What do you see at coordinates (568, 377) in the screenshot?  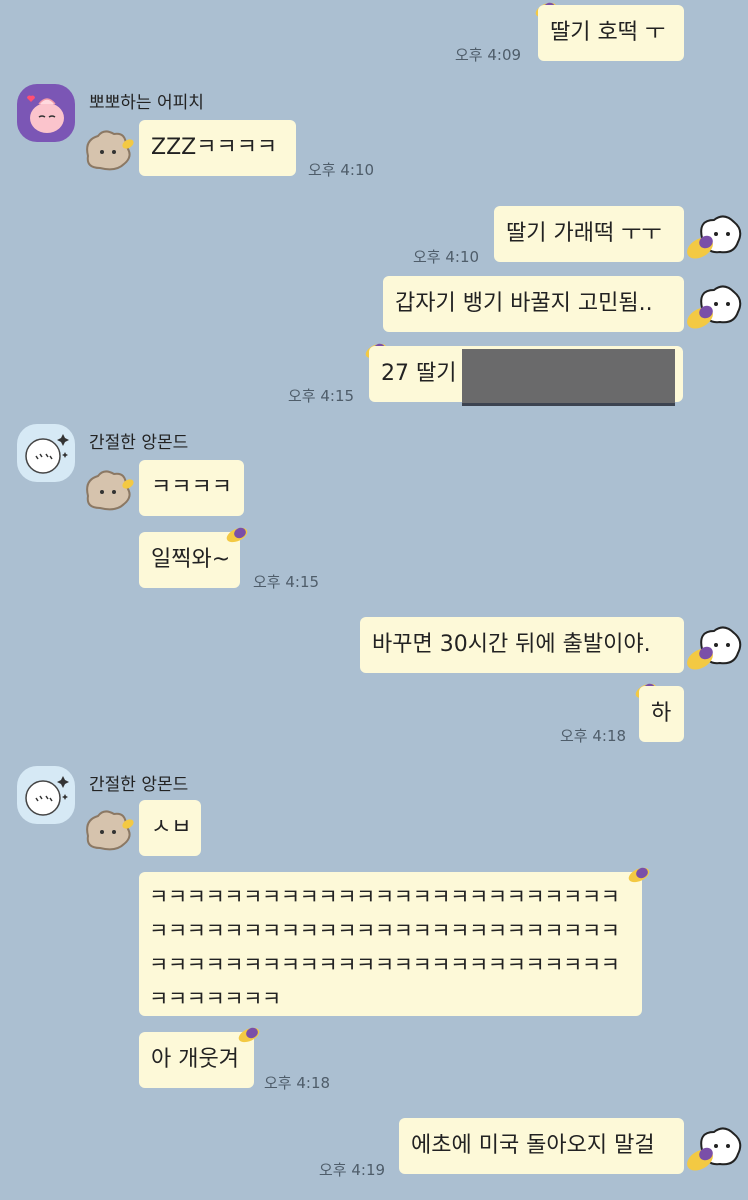 I see `blurred-image` at bounding box center [568, 377].